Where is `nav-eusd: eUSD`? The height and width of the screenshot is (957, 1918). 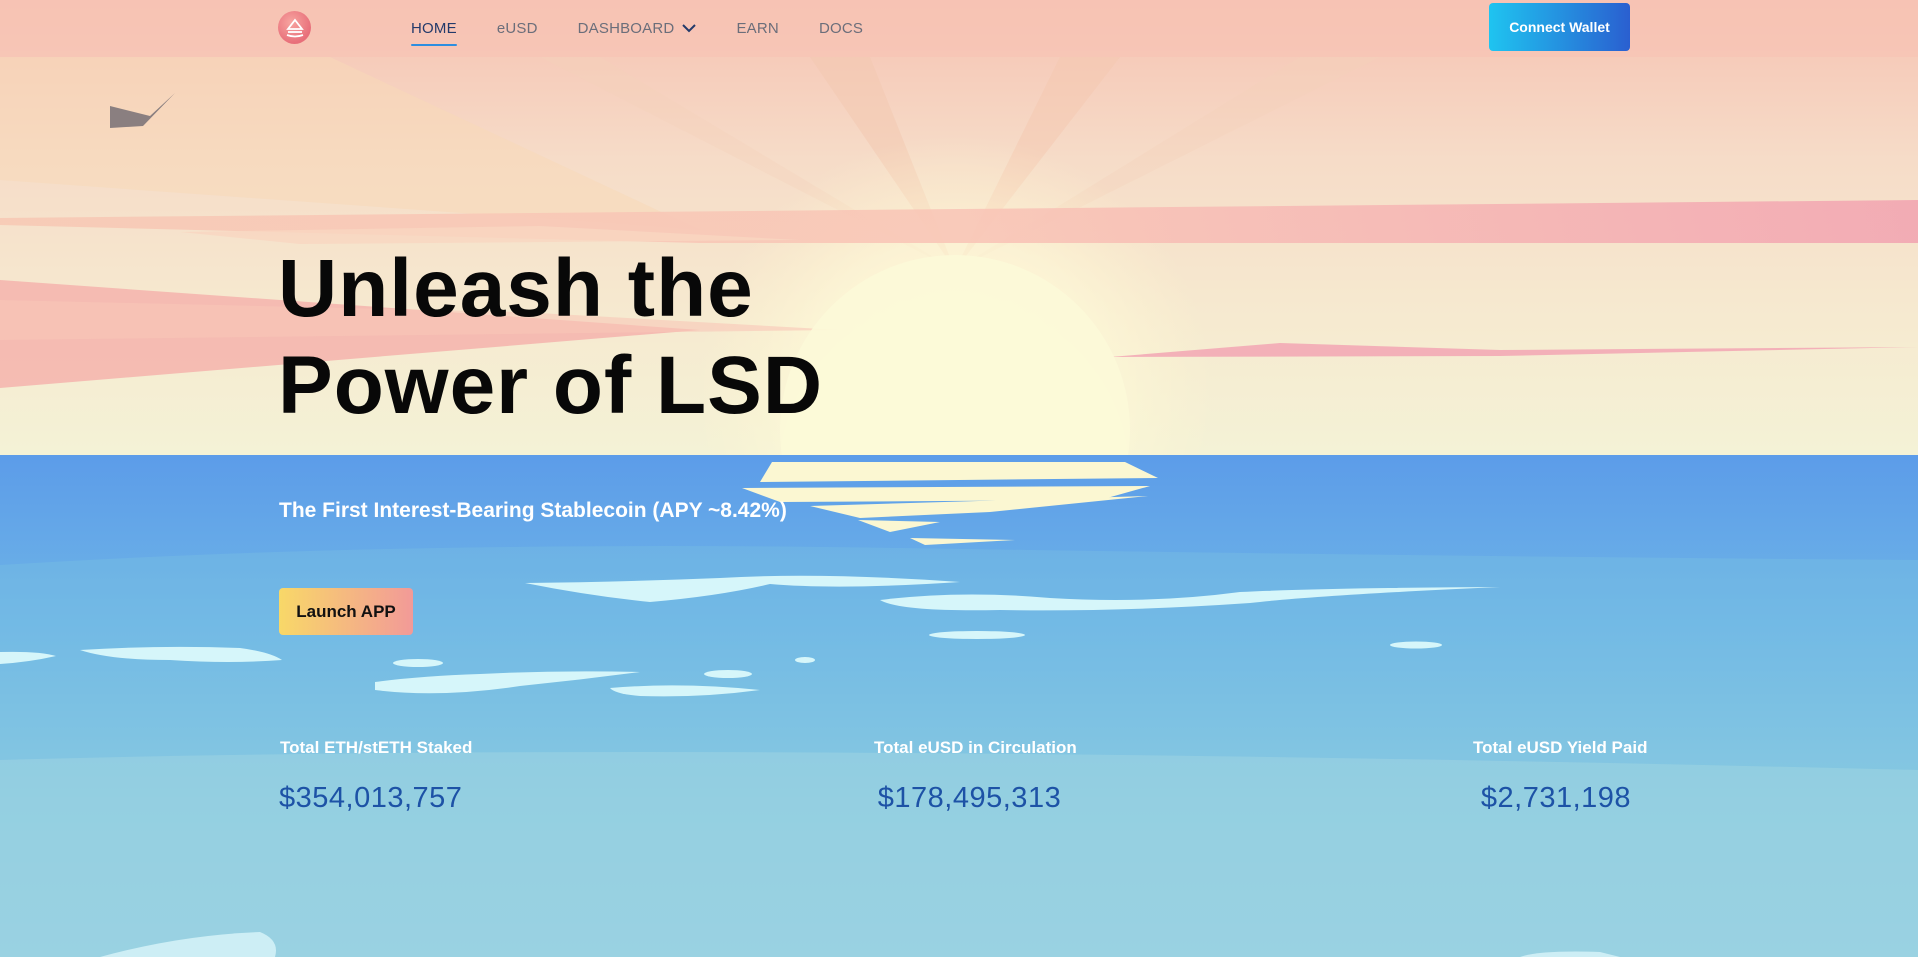
nav-eusd: eUSD is located at coordinates (517, 28).